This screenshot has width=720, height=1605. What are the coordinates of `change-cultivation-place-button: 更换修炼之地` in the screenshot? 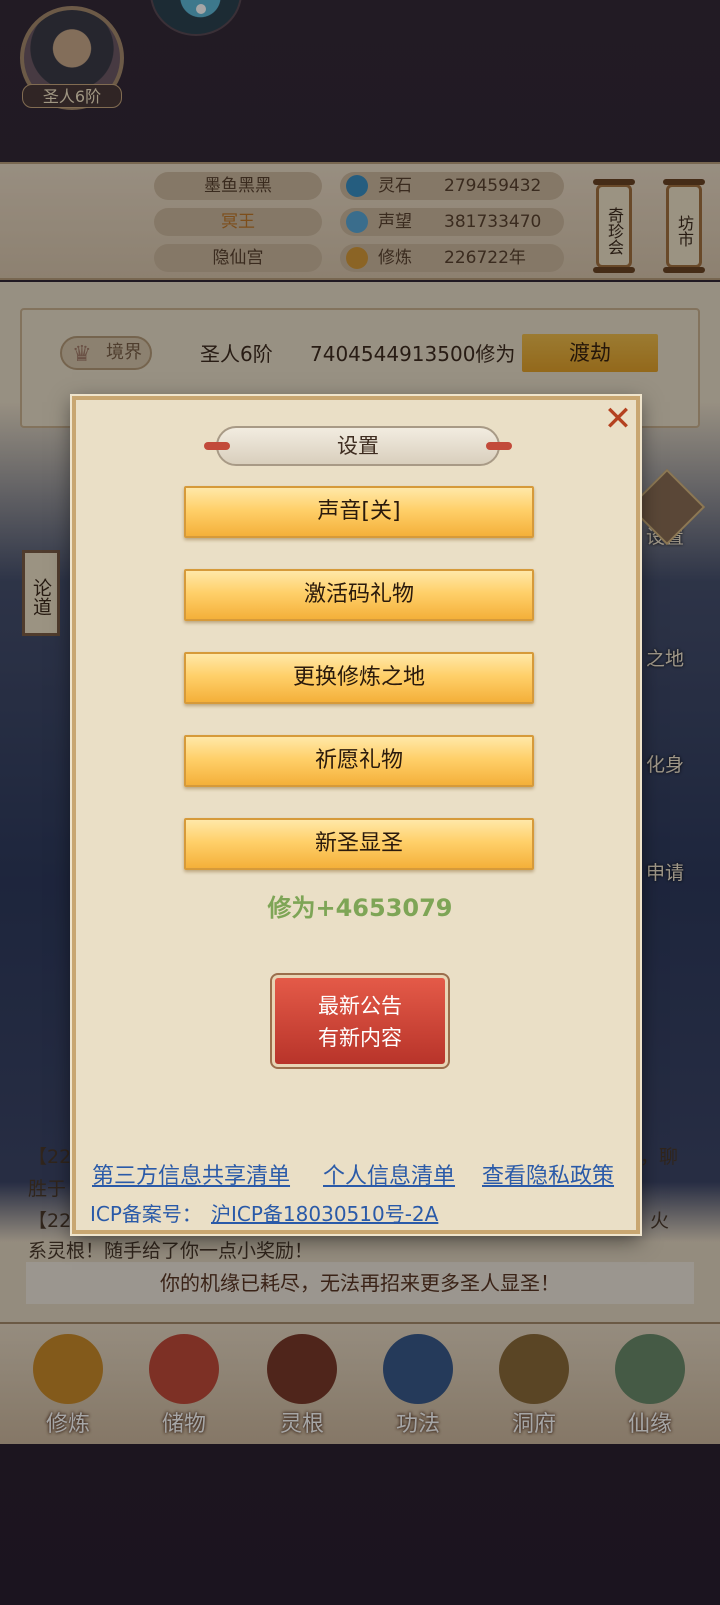 It's located at (359, 678).